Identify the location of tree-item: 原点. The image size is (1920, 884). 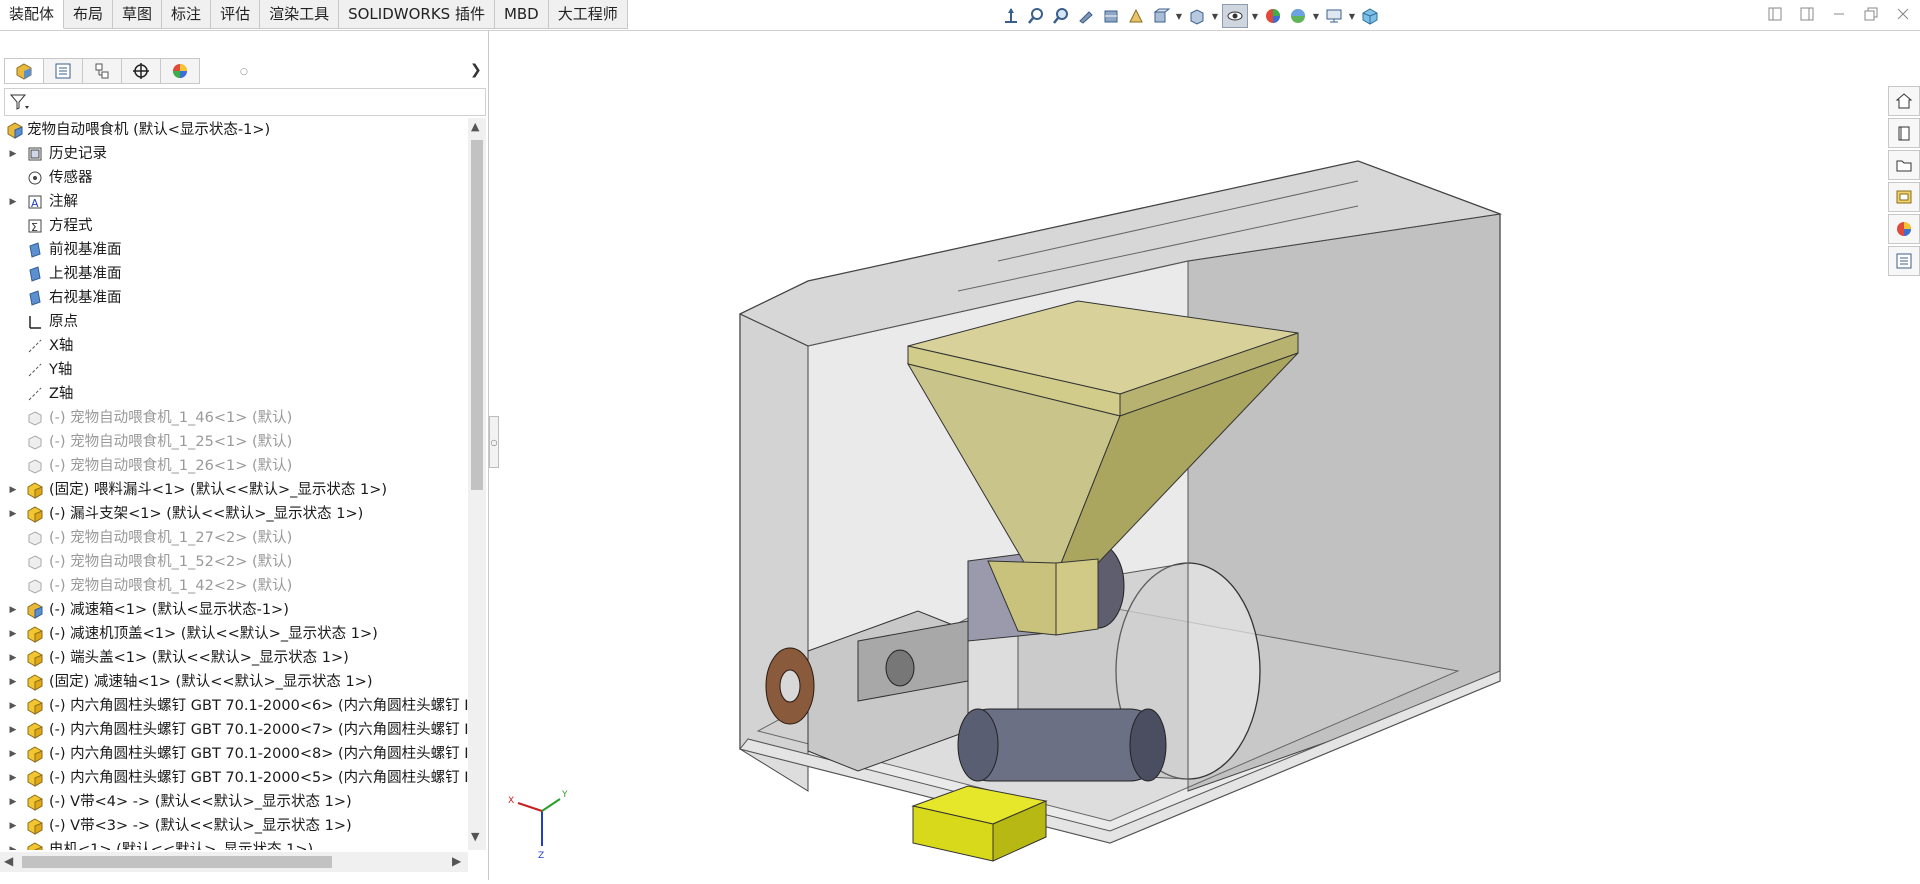
(234, 322).